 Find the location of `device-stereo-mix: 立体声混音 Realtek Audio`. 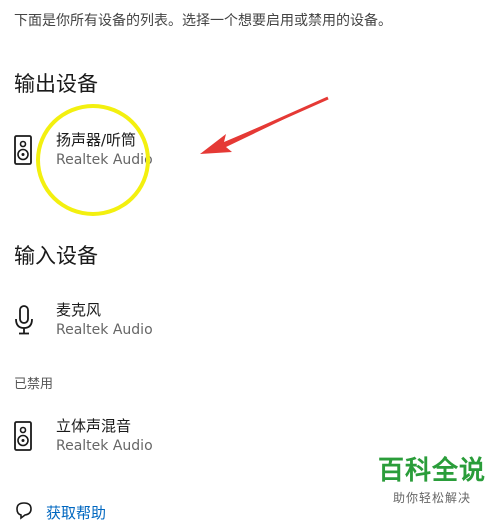

device-stereo-mix: 立体声混音 Realtek Audio is located at coordinates (124, 440).